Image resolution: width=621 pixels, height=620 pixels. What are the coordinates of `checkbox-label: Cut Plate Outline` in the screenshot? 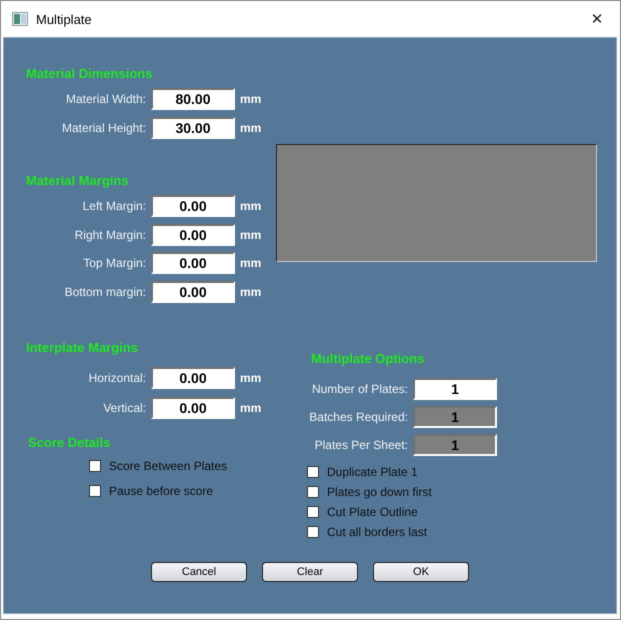 It's located at (372, 511).